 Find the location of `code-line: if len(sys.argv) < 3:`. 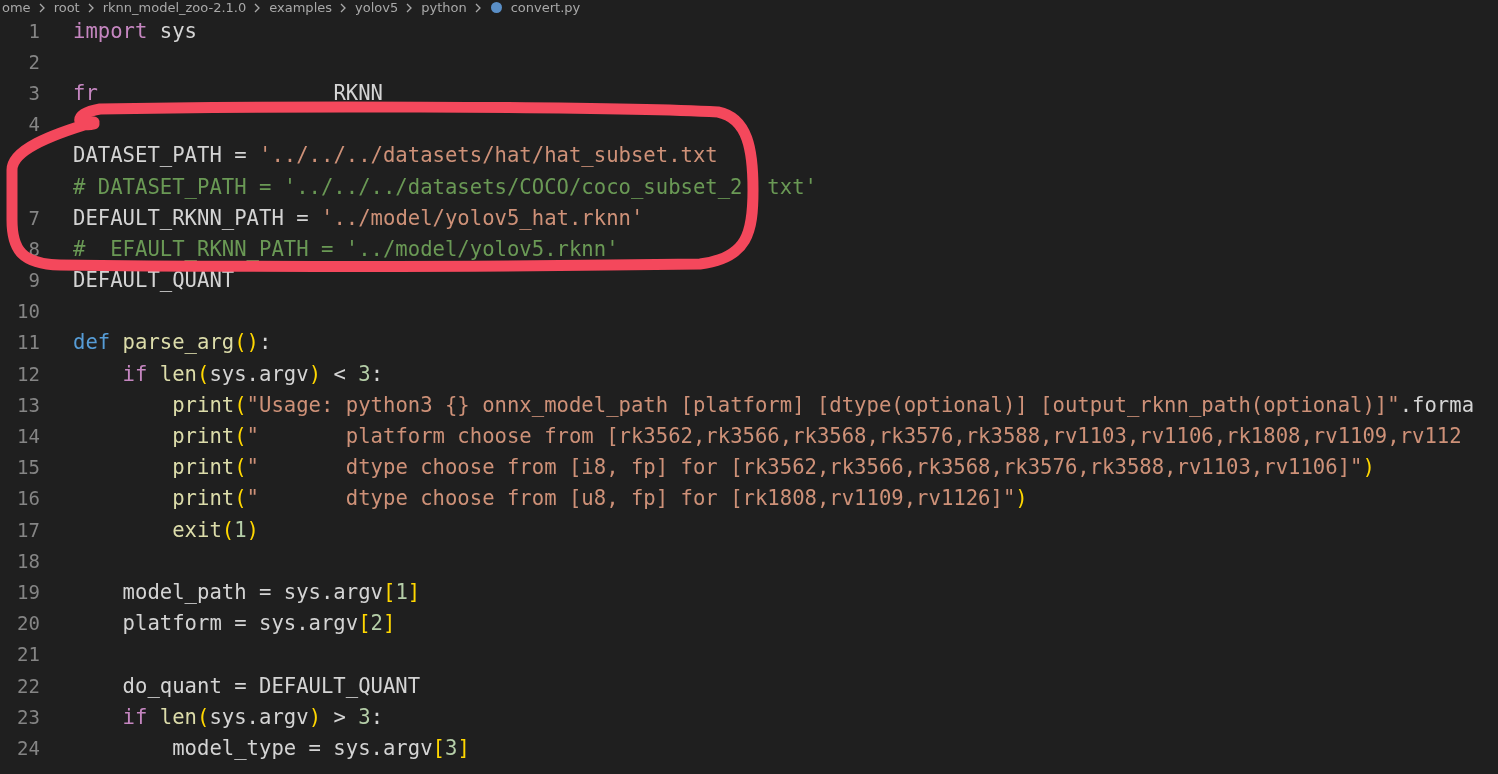

code-line: if len(sys.argv) < 3: is located at coordinates (253, 373).